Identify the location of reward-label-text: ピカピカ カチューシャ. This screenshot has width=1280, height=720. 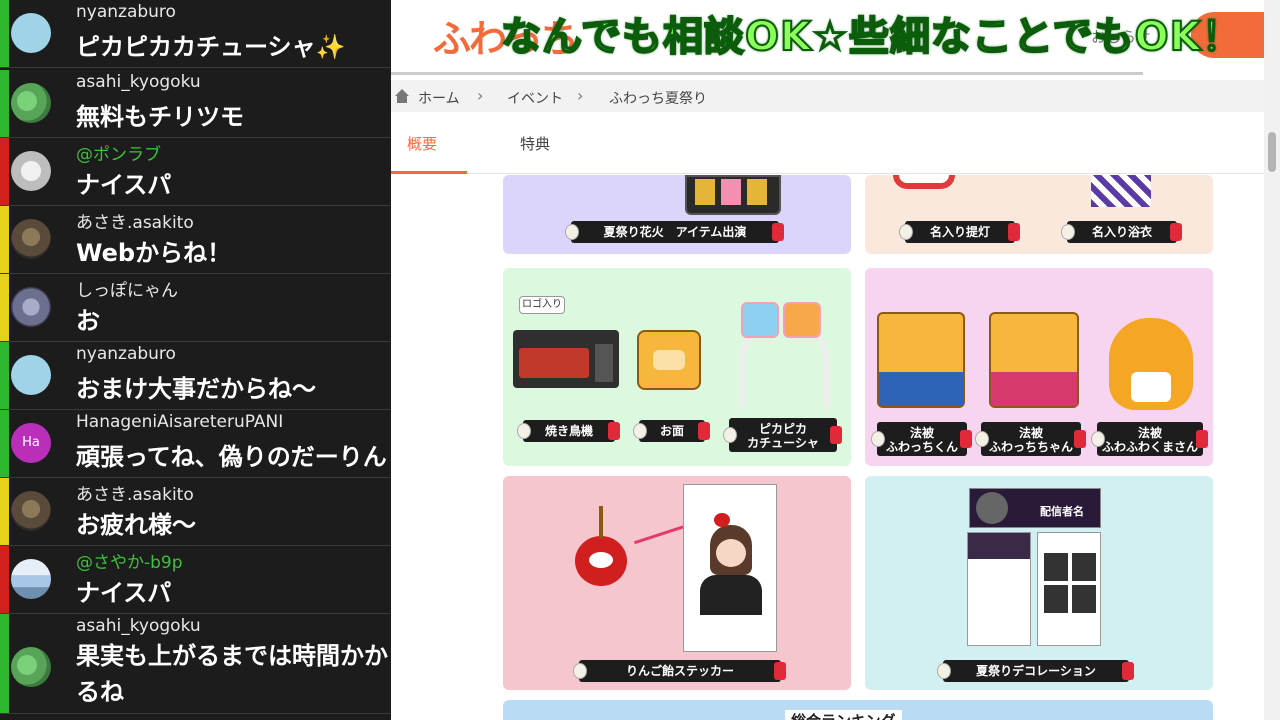
(783, 436).